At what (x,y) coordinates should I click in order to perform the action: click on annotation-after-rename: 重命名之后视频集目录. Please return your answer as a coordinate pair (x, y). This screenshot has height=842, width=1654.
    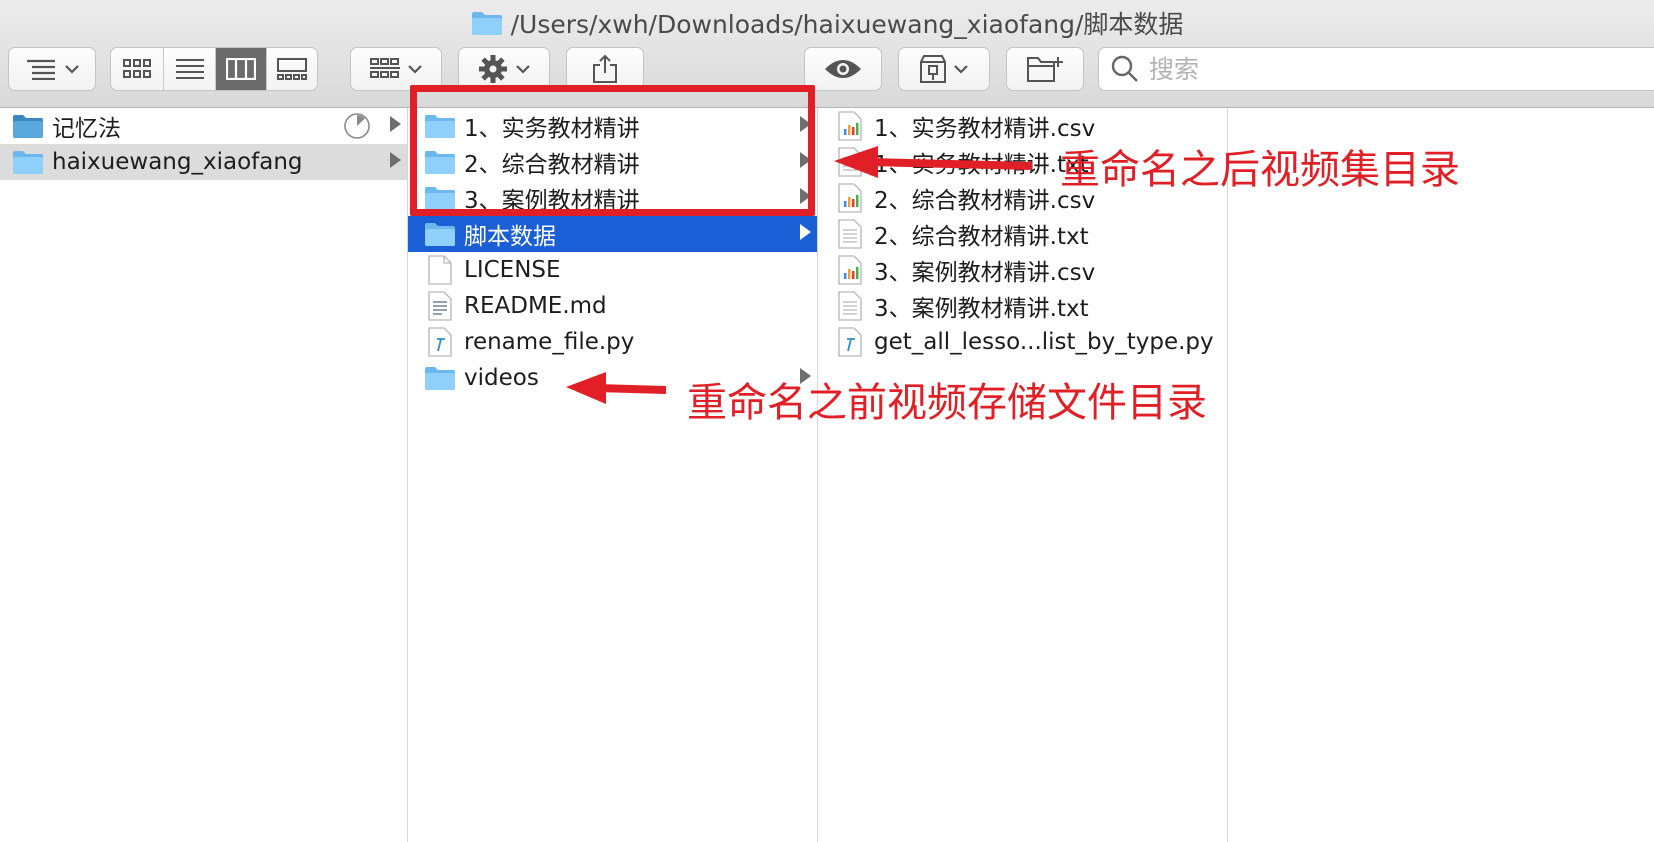
    Looking at the image, I should click on (1260, 170).